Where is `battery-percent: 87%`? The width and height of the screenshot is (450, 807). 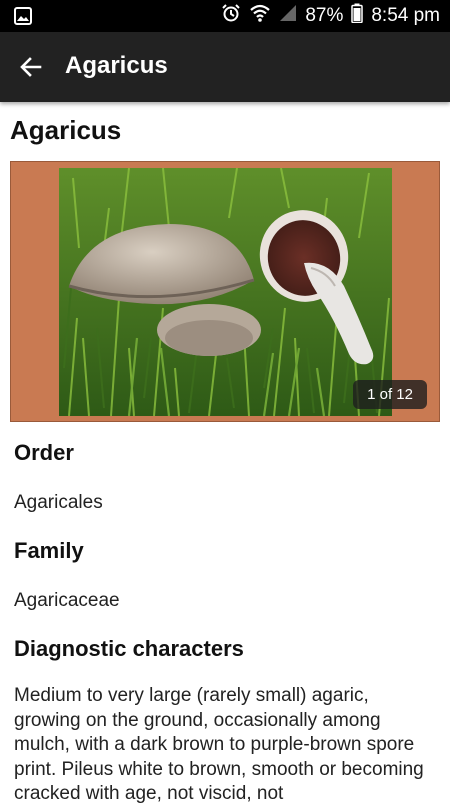 battery-percent: 87% is located at coordinates (324, 15).